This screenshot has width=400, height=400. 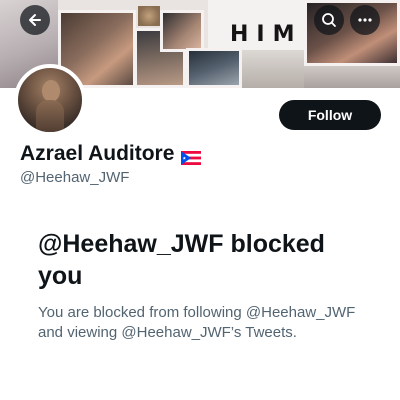 I want to click on avatar-body, so click(x=50, y=116).